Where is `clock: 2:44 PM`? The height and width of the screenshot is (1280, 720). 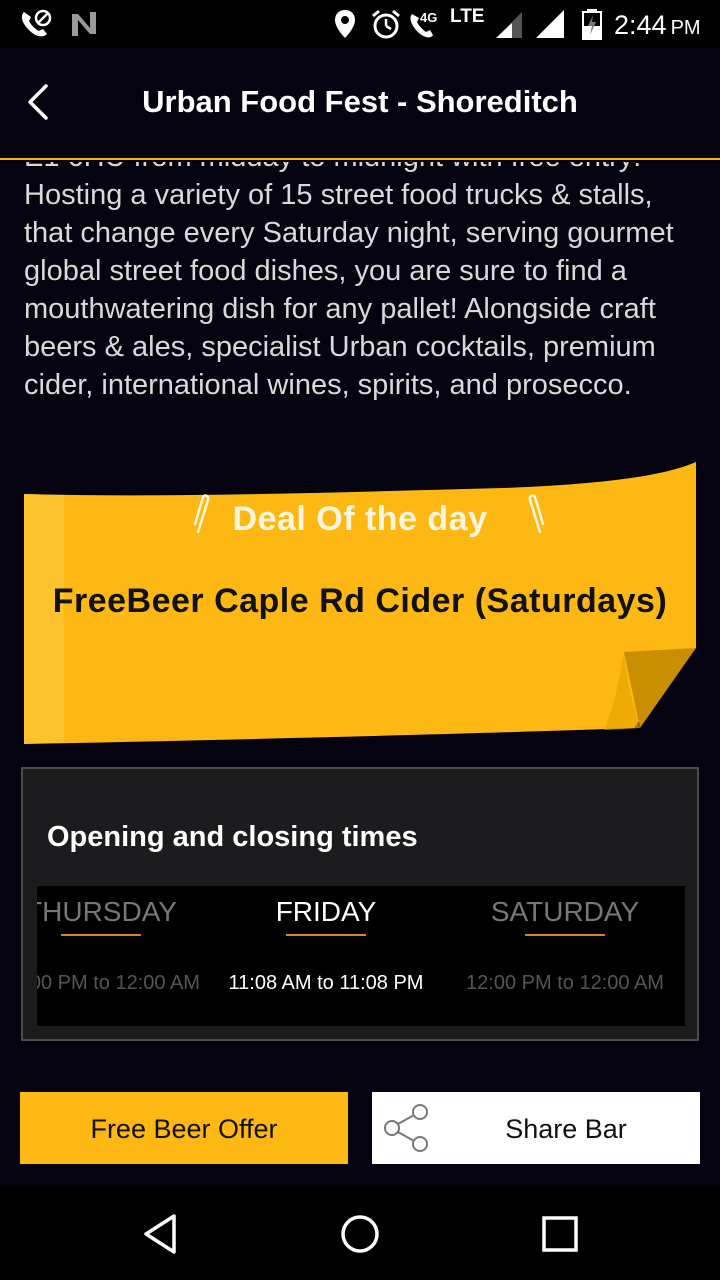 clock: 2:44 PM is located at coordinates (657, 26).